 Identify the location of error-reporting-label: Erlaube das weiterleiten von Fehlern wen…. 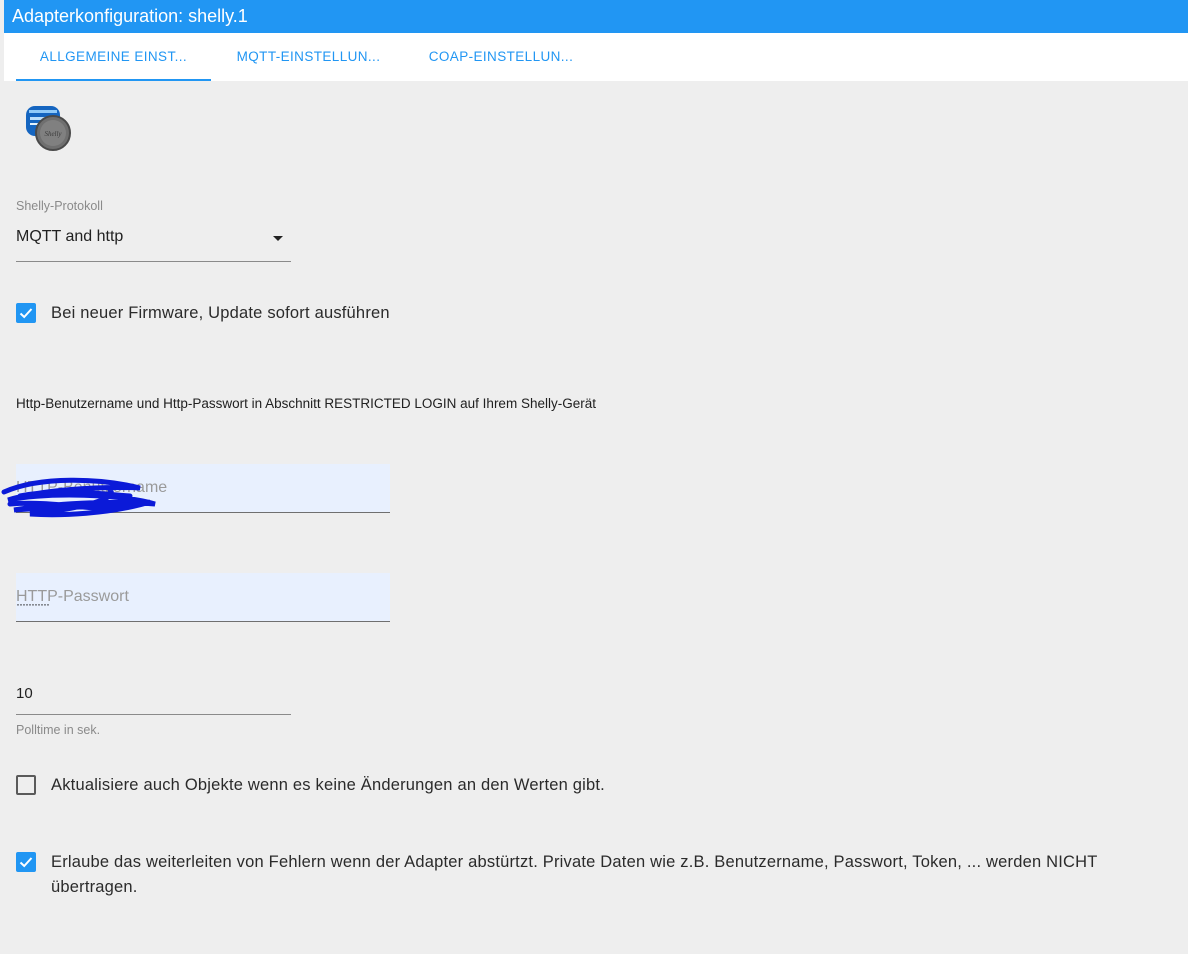
(611, 875).